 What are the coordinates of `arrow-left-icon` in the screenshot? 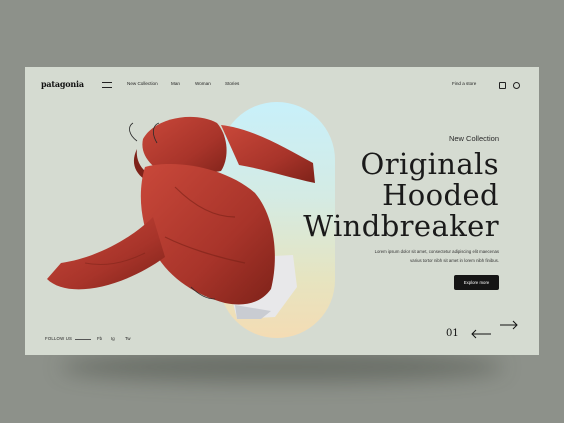 It's located at (481, 334).